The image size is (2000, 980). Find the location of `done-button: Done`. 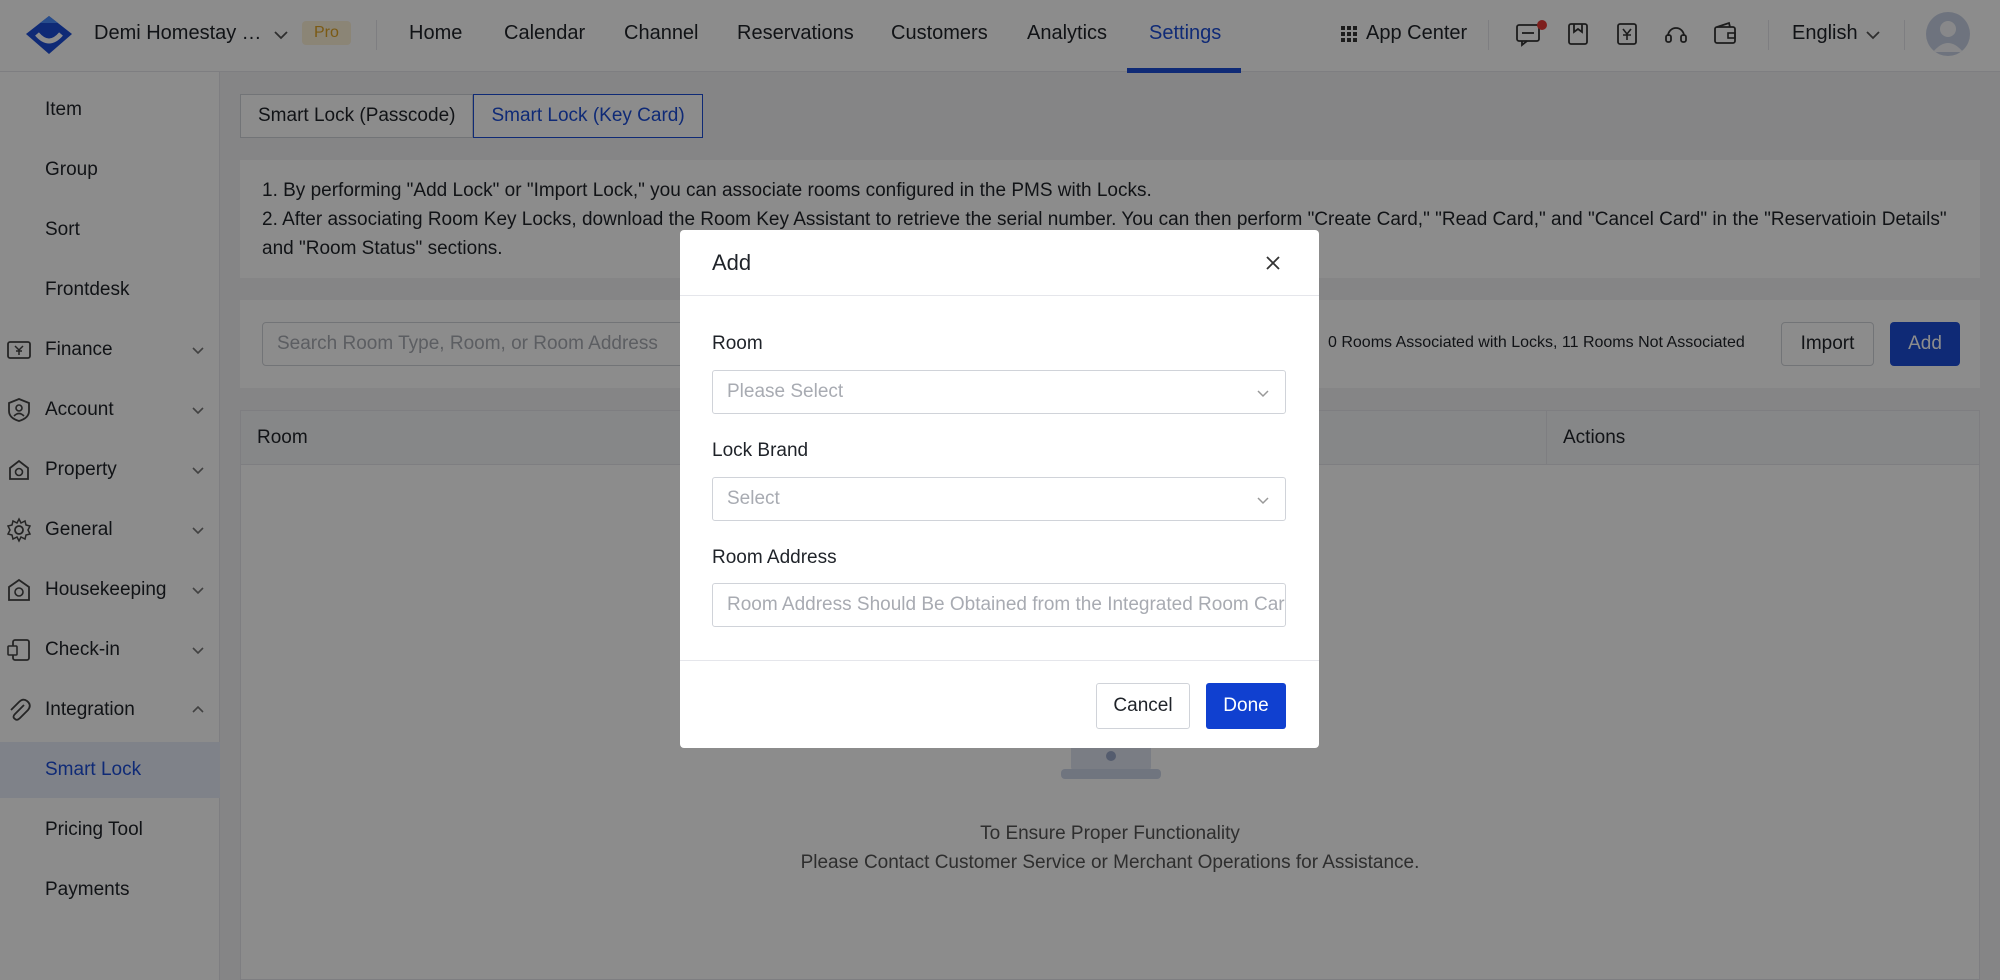

done-button: Done is located at coordinates (1246, 706).